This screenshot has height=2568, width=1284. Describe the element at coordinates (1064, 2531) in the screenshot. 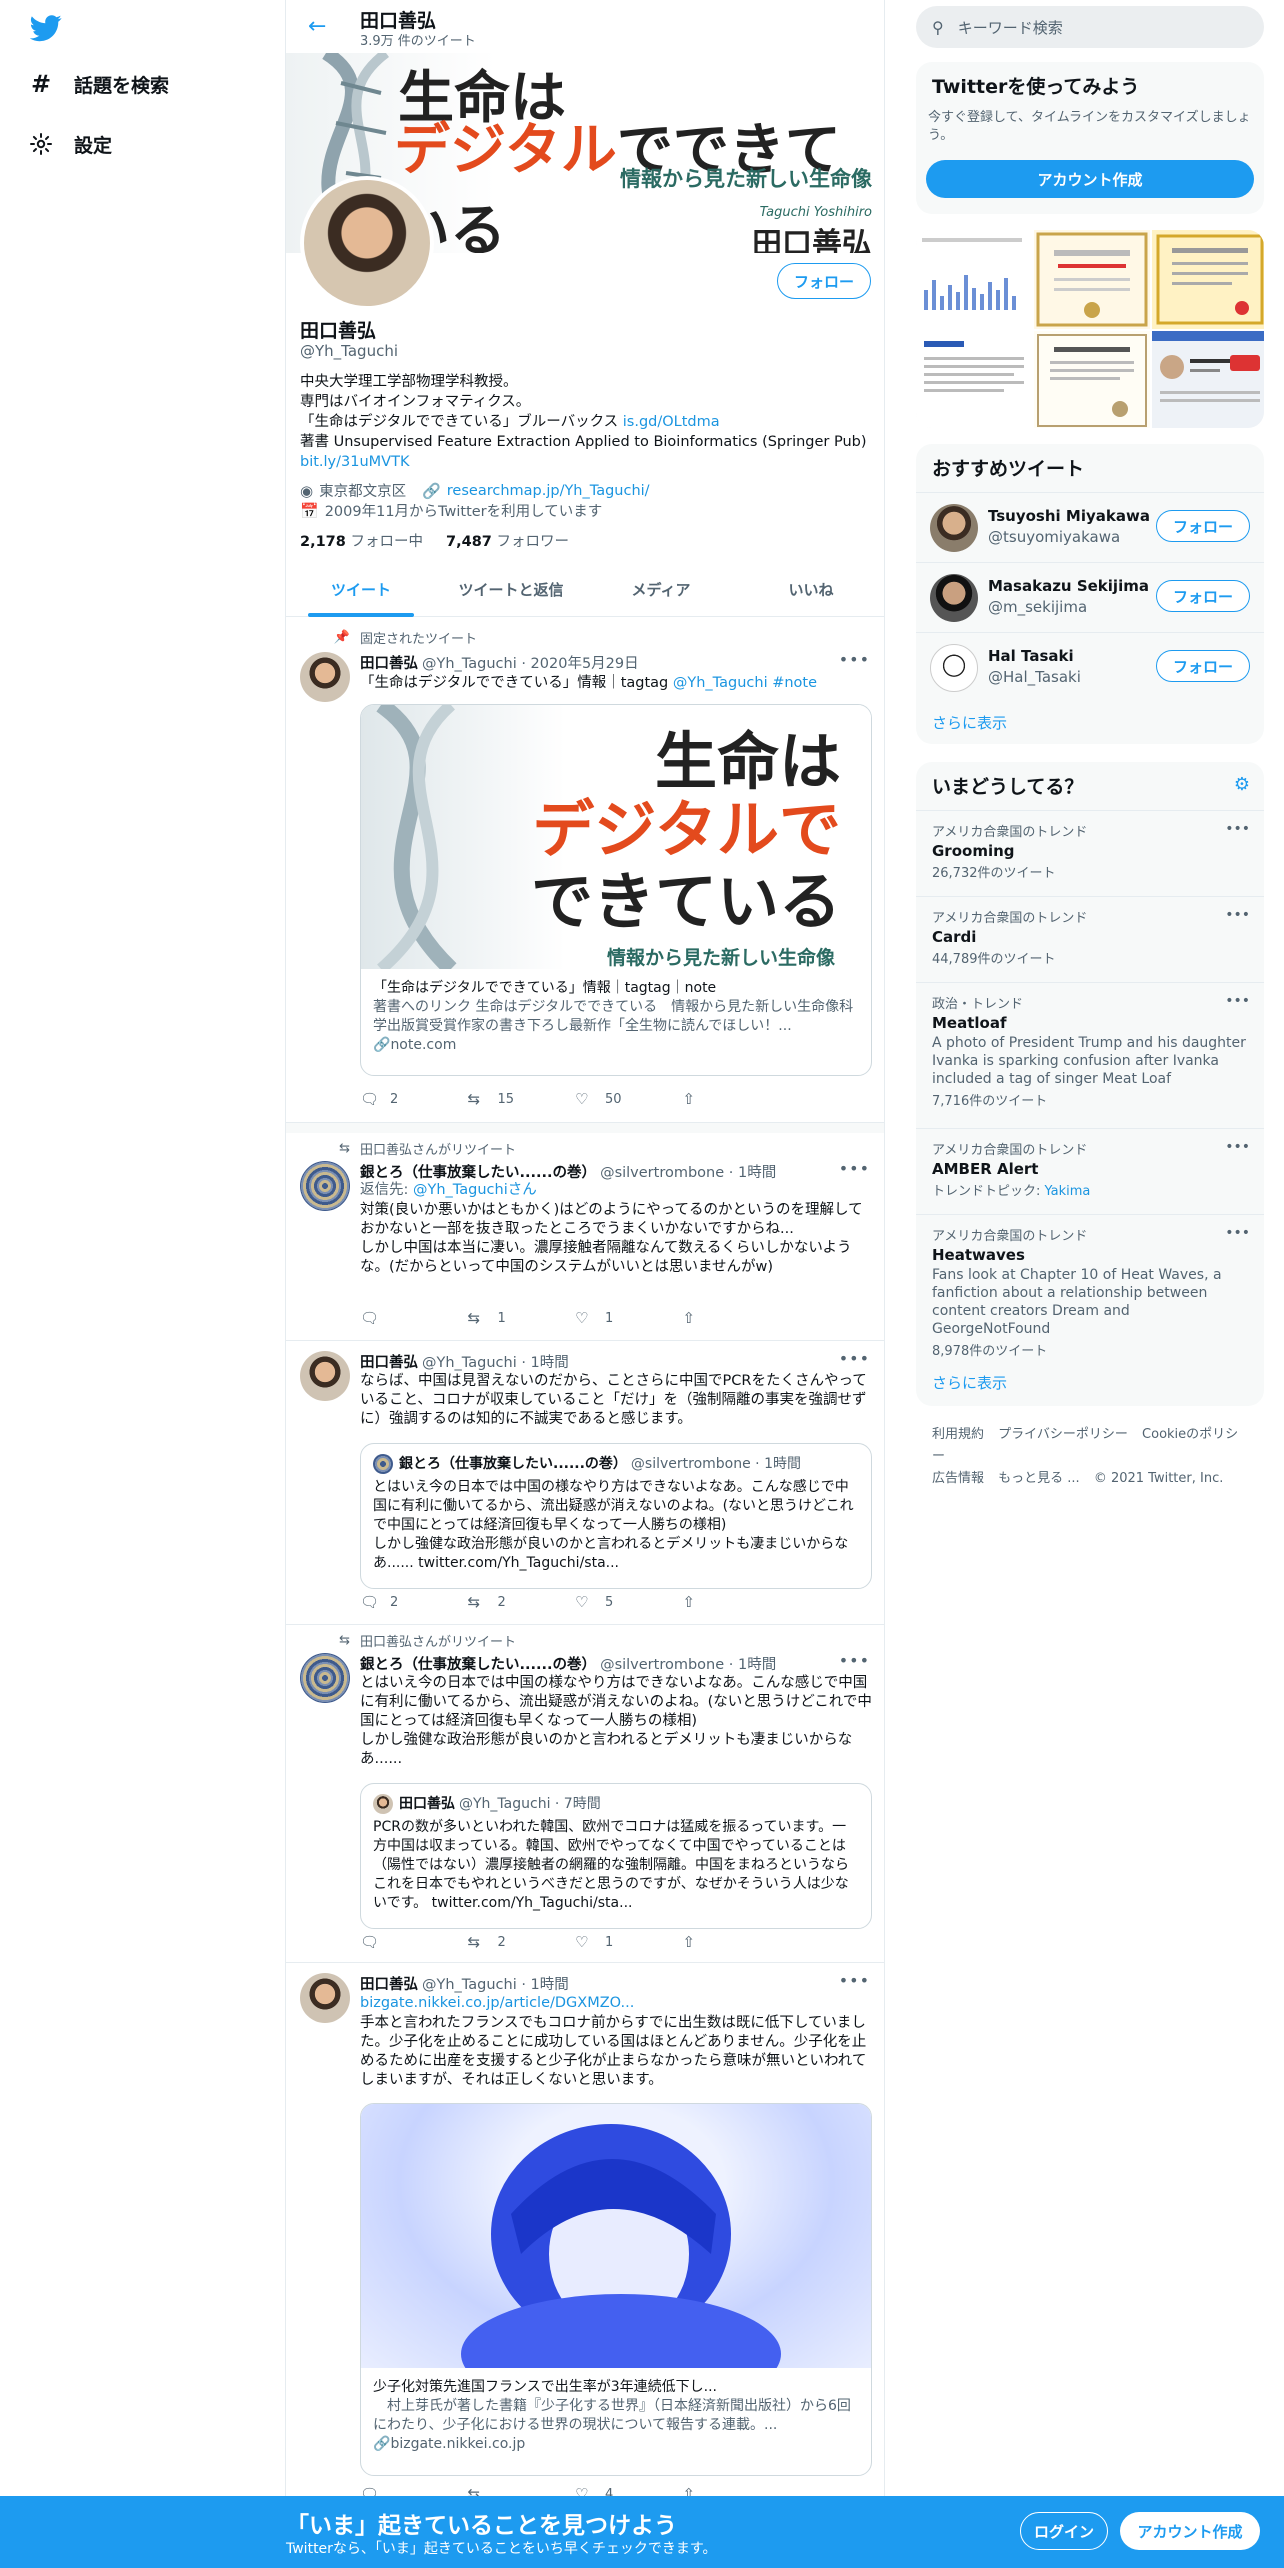

I see `login-button: ログイン` at that location.